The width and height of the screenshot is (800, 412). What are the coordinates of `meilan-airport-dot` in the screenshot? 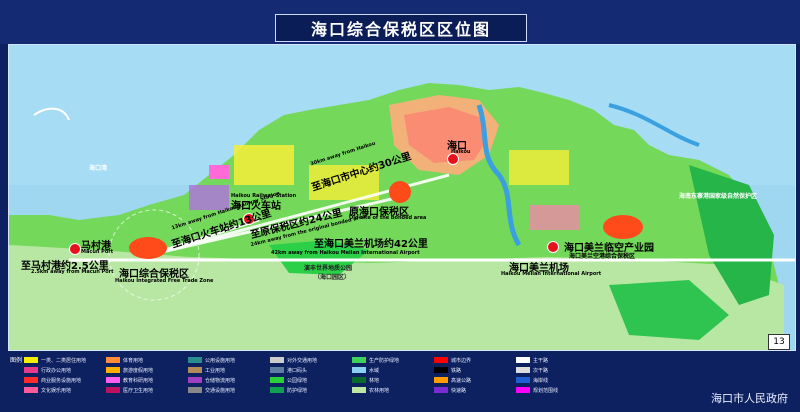 It's located at (553, 247).